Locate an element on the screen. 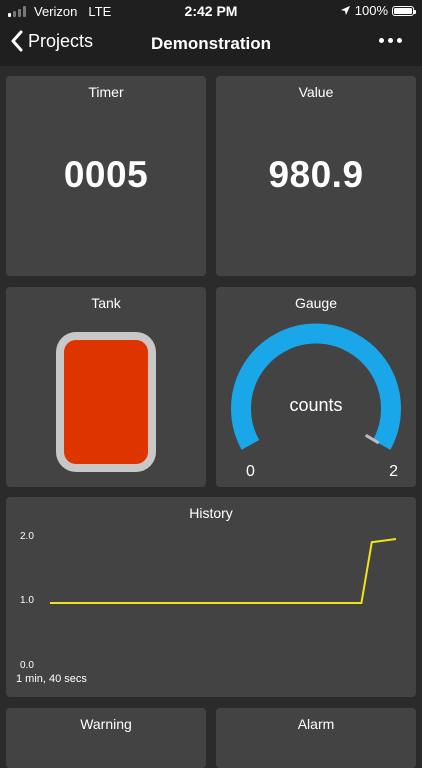  status-right: 100% is located at coordinates (378, 10).